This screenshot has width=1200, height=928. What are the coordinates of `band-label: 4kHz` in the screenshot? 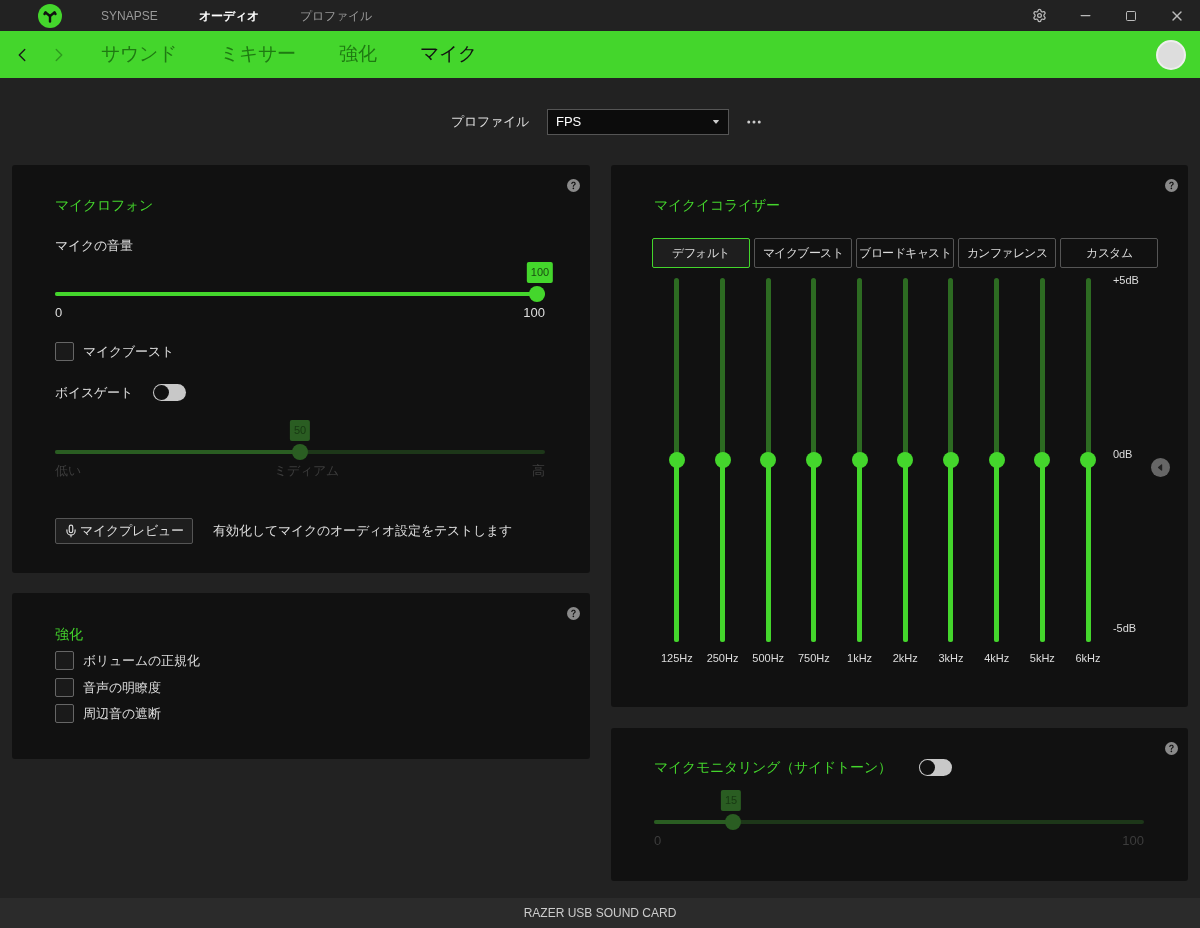 It's located at (997, 658).